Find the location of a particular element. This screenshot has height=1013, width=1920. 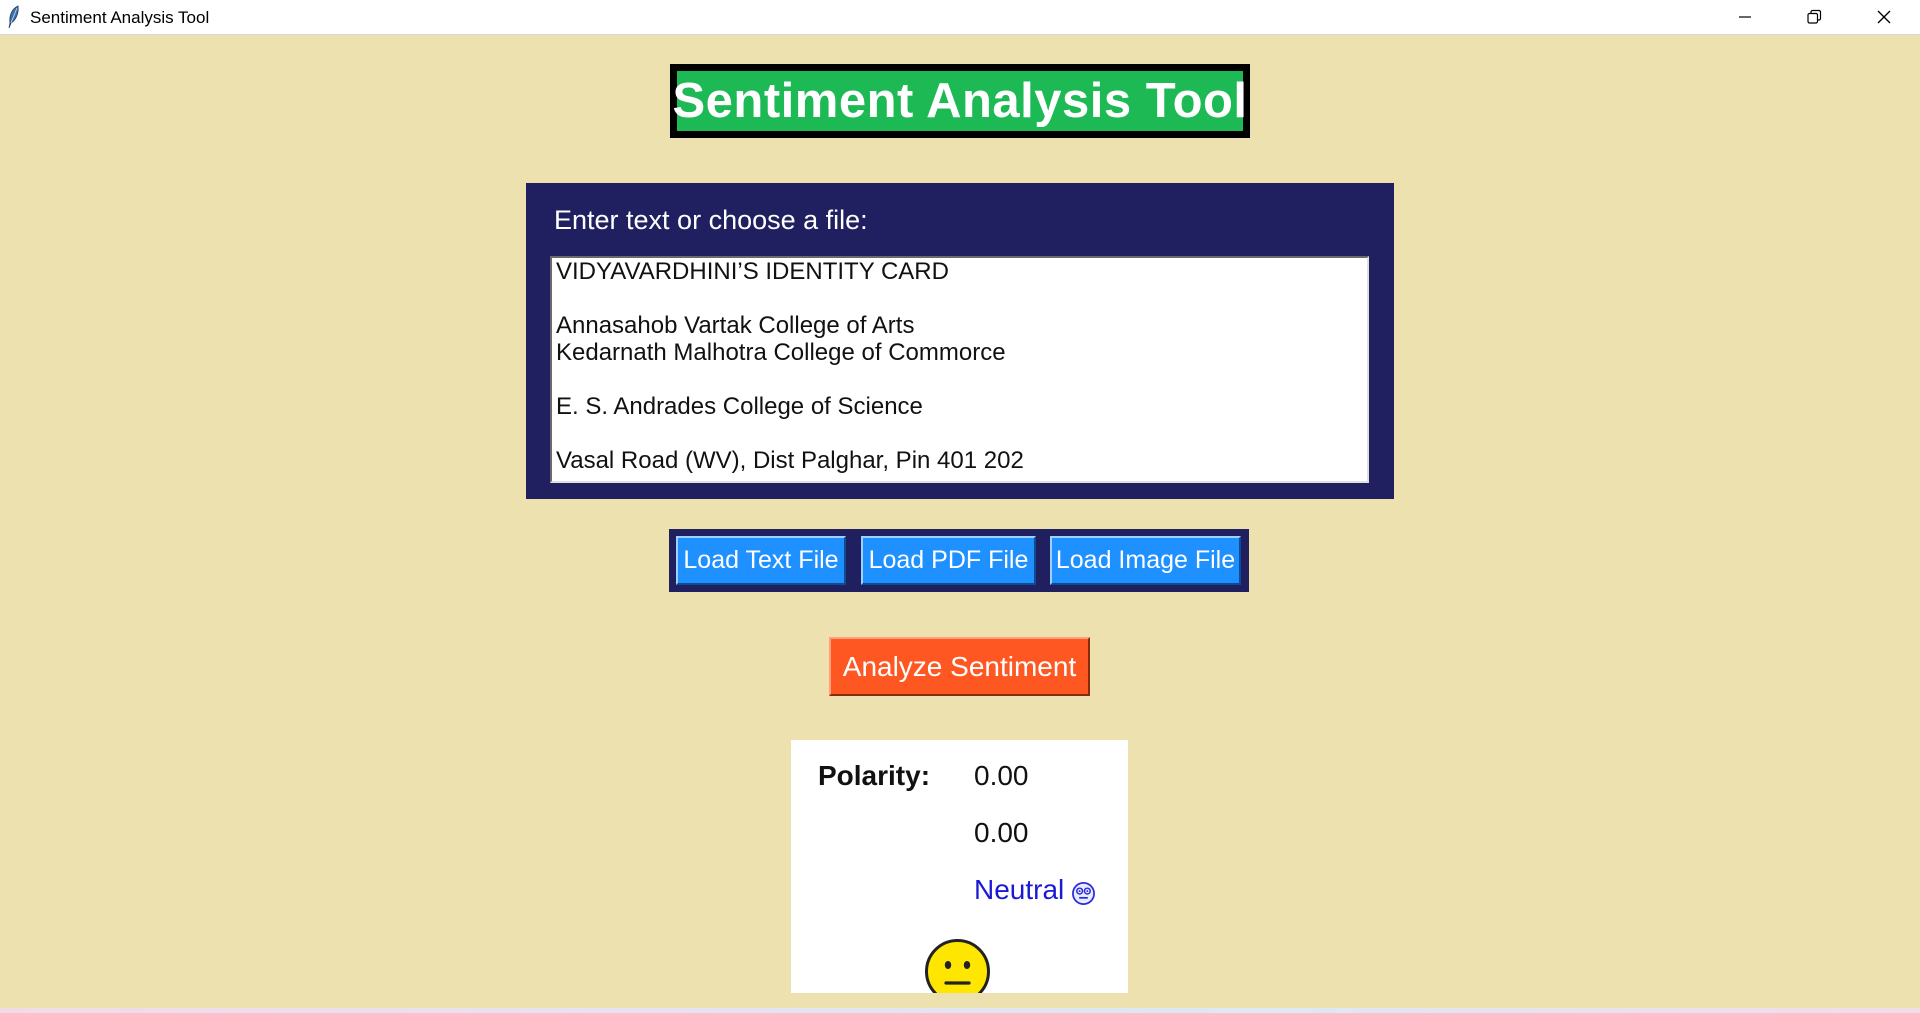

neutral-face-icon is located at coordinates (1083, 893).